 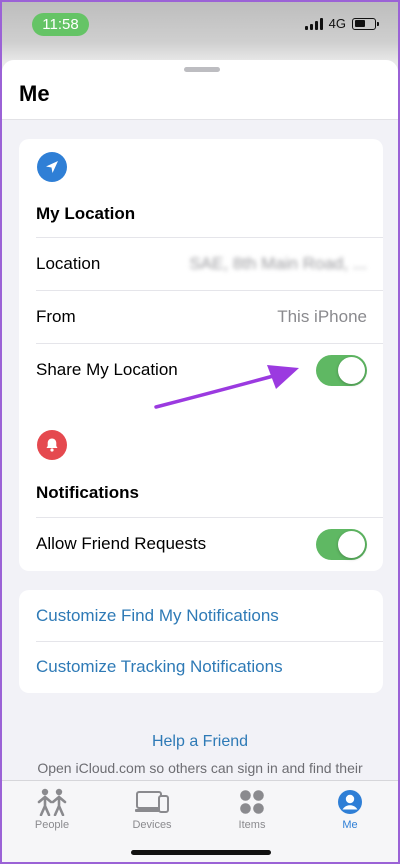 What do you see at coordinates (226, 387) in the screenshot?
I see `annotation-arrow-icon` at bounding box center [226, 387].